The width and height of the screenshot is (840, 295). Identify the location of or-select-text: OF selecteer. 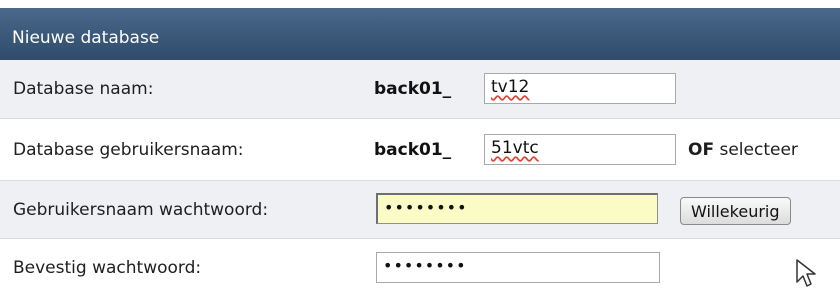
(743, 150).